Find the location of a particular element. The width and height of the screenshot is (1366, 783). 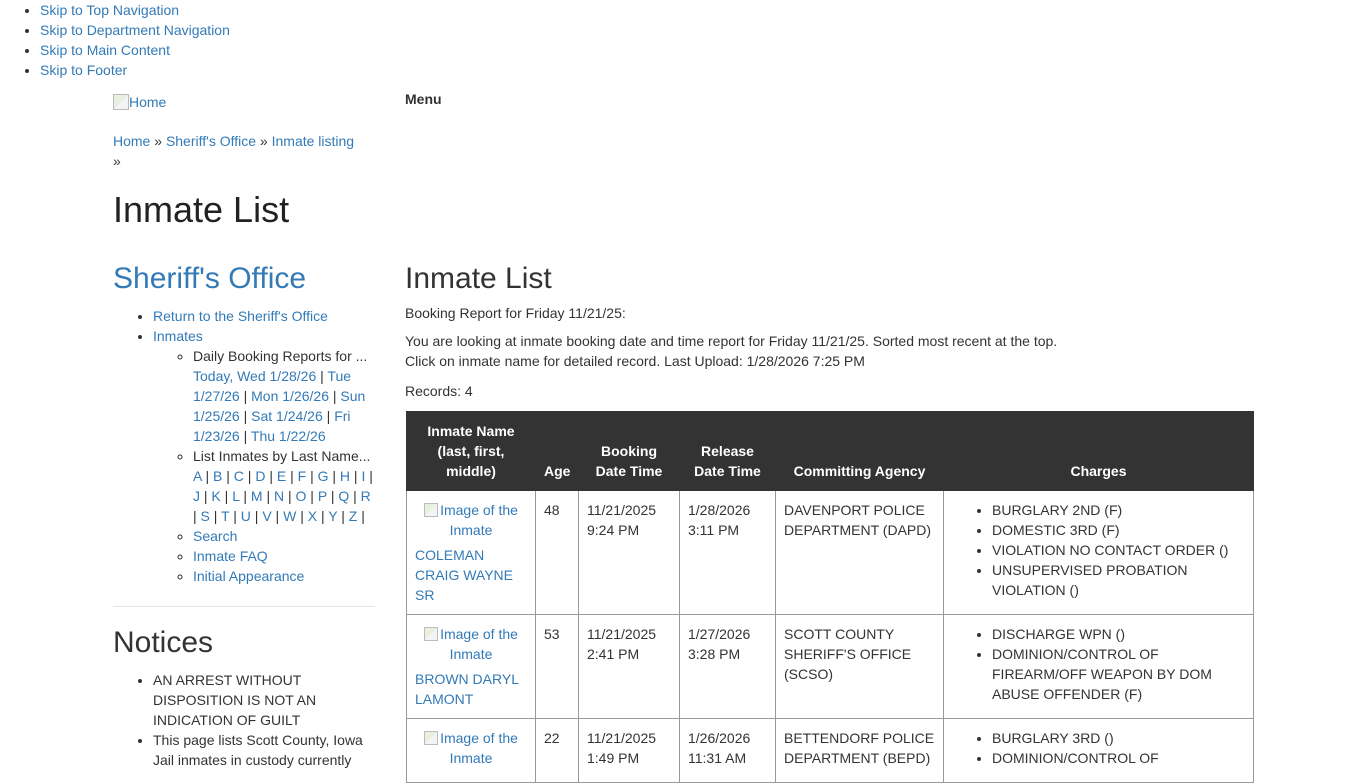

release-datetime-cell: 1/26/2026 11:31 AM is located at coordinates (727, 750).